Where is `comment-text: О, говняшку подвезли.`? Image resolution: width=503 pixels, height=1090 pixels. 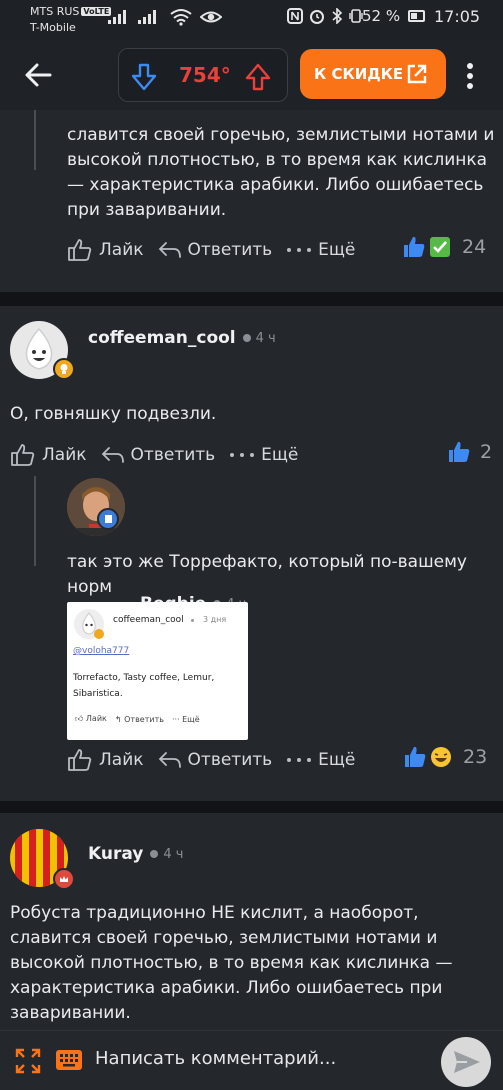 comment-text: О, говняшку подвезли. is located at coordinates (113, 414).